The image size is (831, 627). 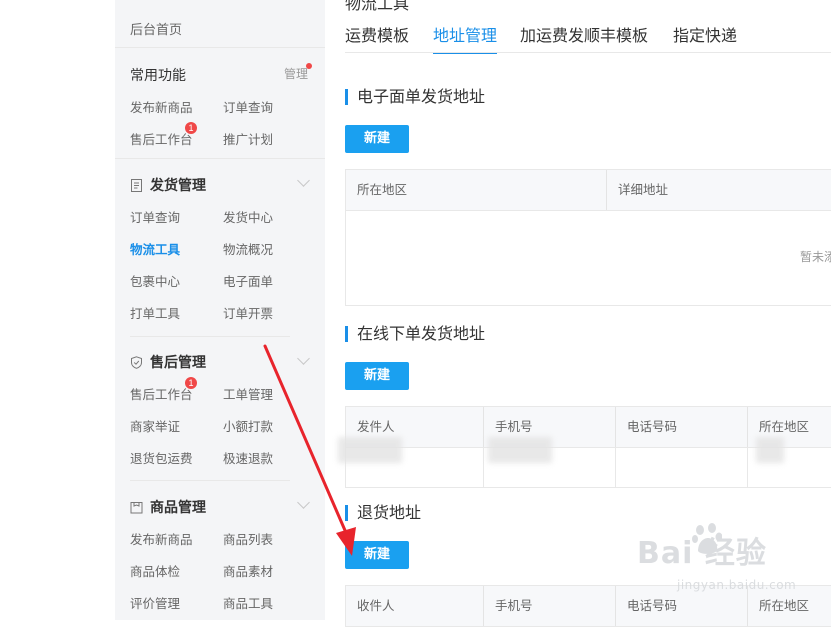 What do you see at coordinates (718, 190) in the screenshot?
I see `column-header: 详细地址` at bounding box center [718, 190].